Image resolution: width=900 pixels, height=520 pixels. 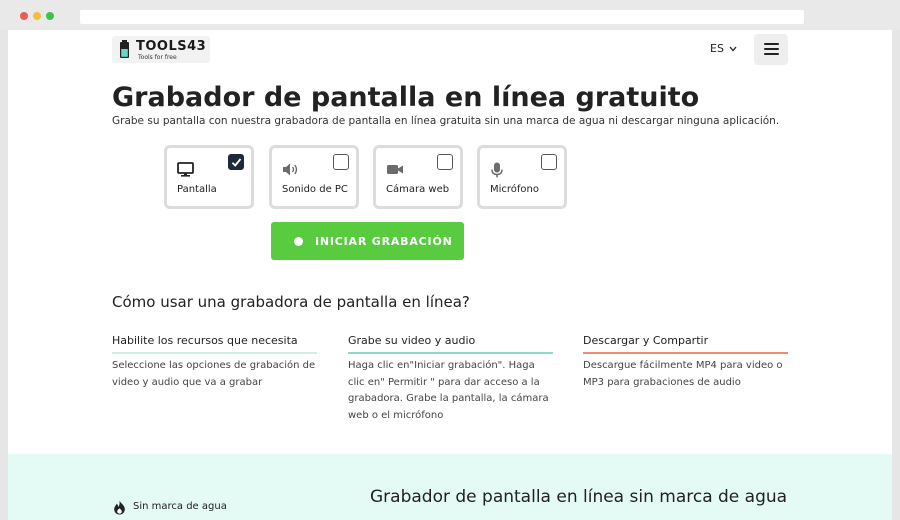 What do you see at coordinates (24, 16) in the screenshot?
I see `close-window-dot` at bounding box center [24, 16].